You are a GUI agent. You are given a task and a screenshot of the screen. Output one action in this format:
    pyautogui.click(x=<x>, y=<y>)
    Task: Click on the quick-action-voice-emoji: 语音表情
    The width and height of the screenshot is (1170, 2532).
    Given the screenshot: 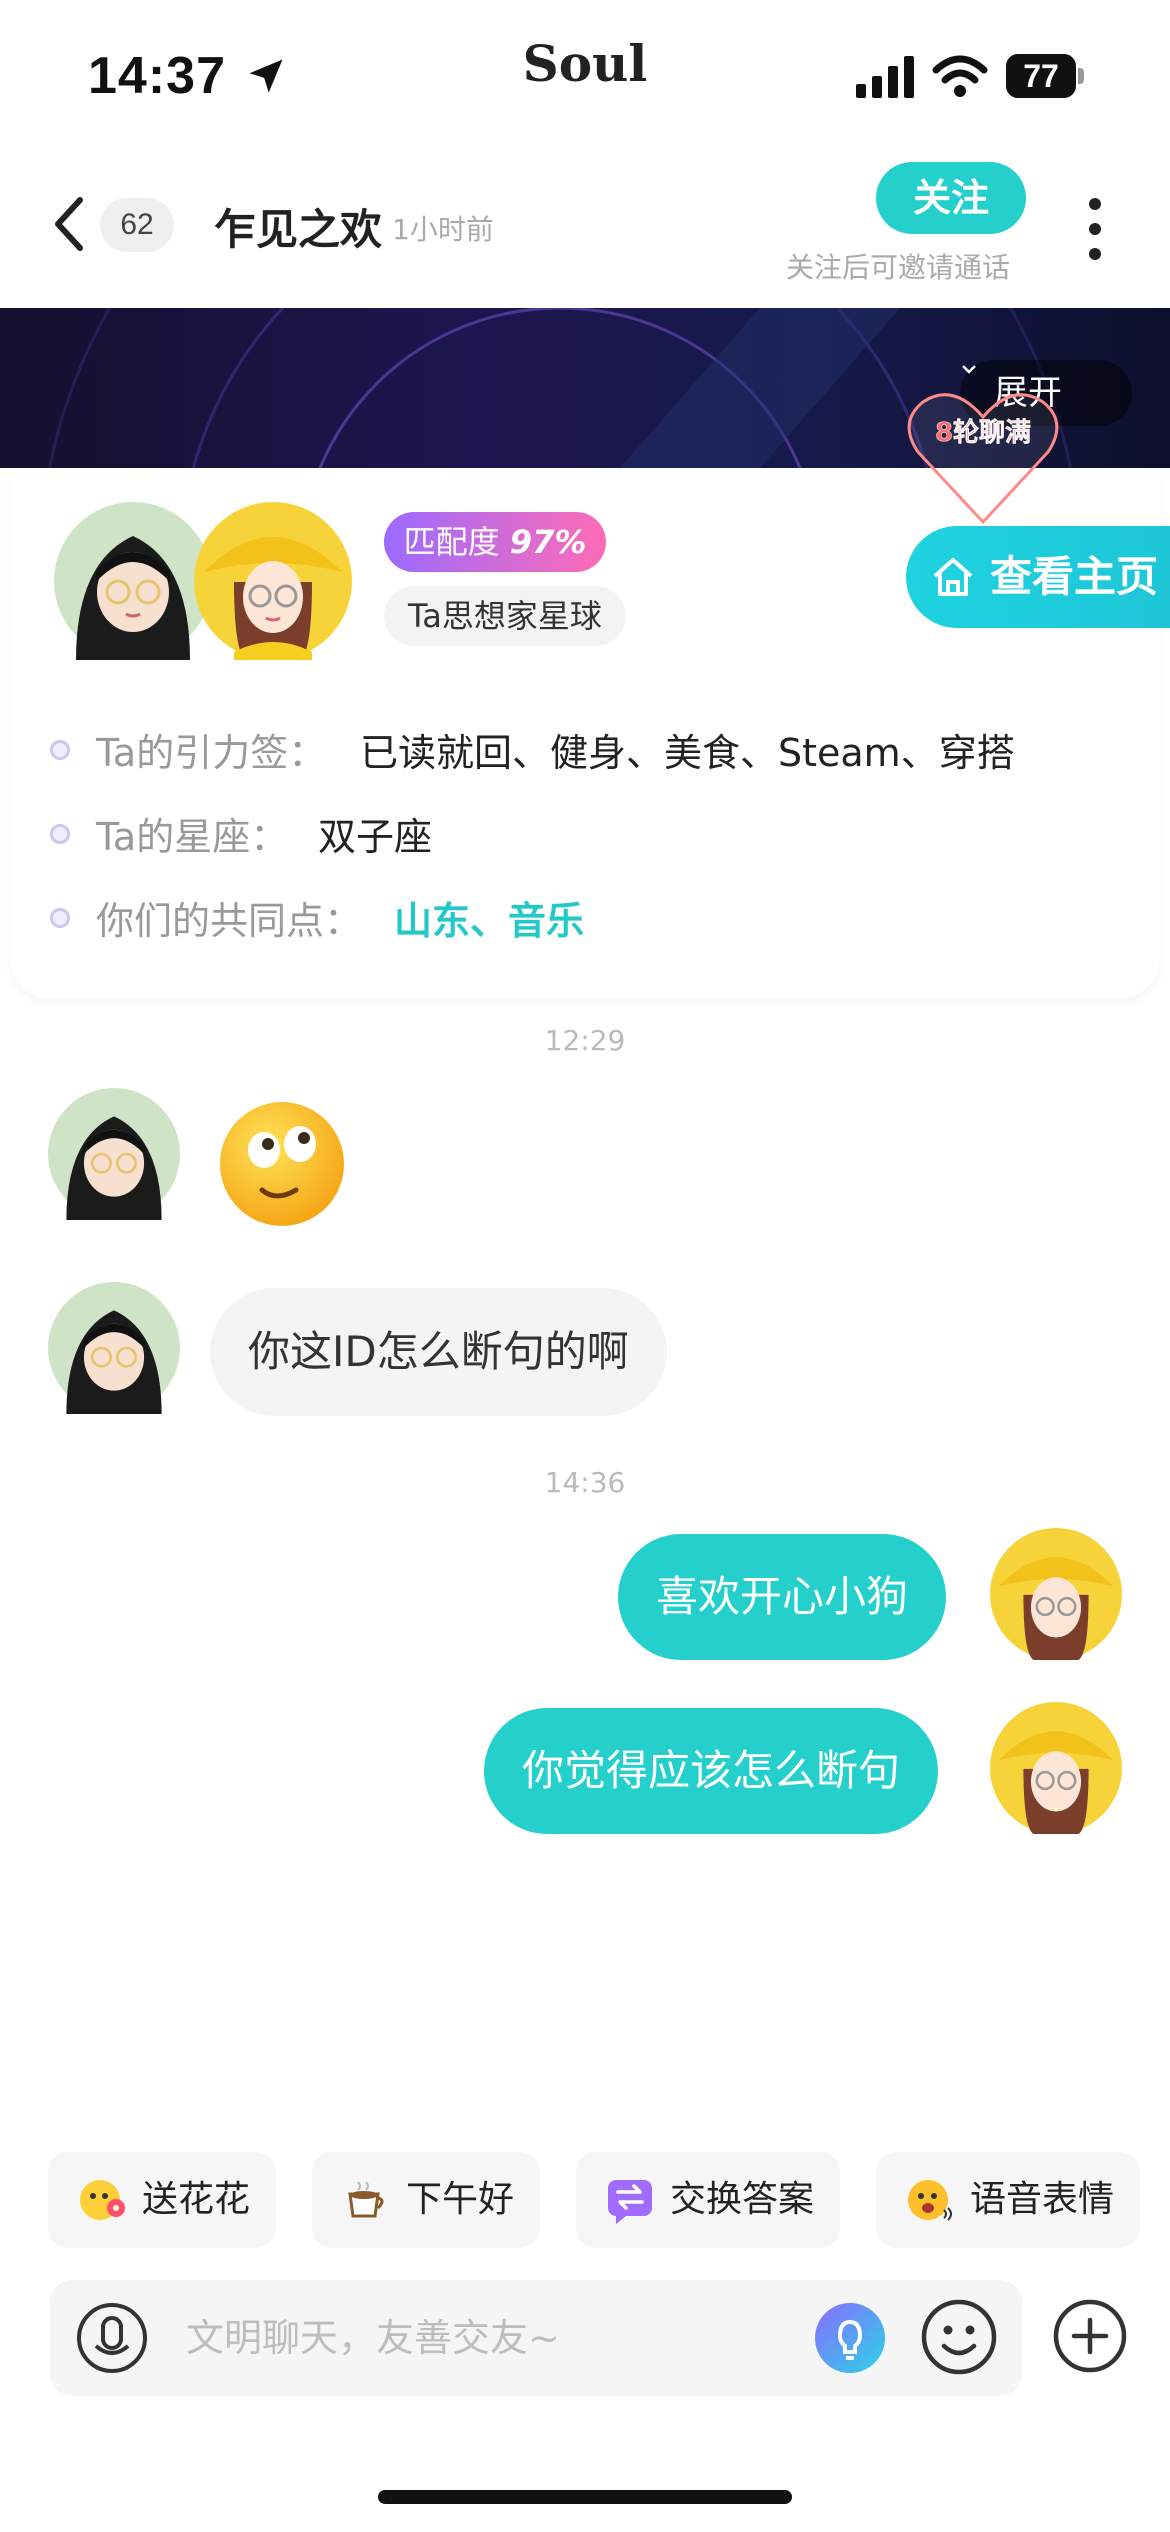 What is the action you would take?
    pyautogui.click(x=1008, y=2200)
    